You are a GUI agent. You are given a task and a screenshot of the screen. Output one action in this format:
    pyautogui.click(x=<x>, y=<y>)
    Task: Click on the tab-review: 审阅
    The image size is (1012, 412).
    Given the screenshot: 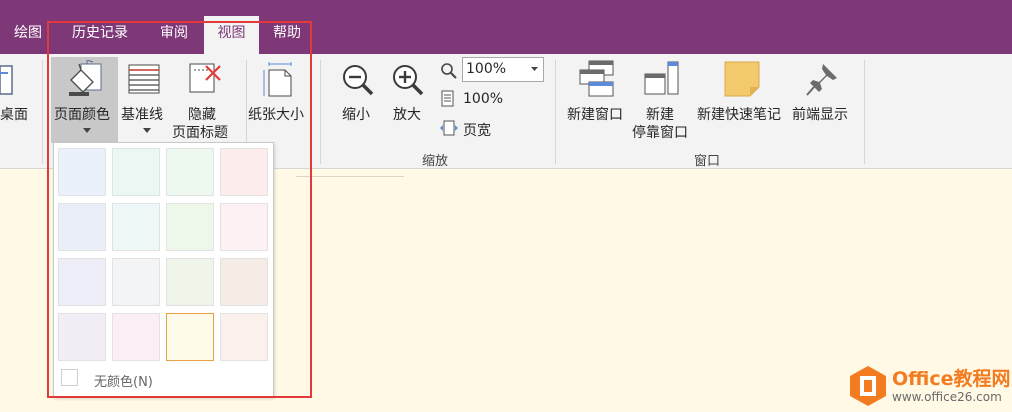 What is the action you would take?
    pyautogui.click(x=174, y=37)
    